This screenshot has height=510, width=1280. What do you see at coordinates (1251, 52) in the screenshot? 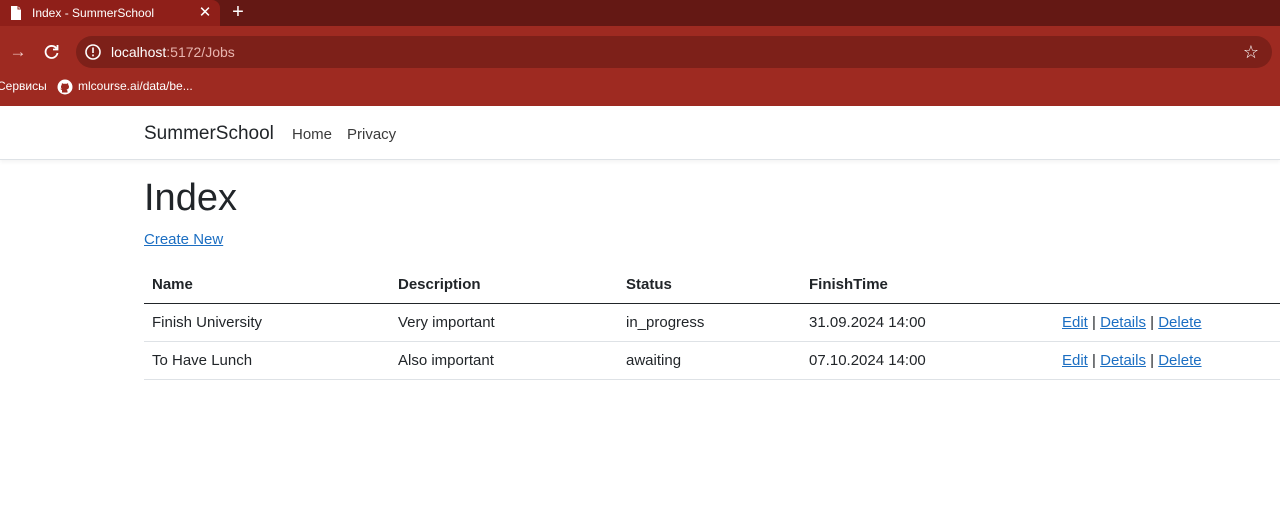
I see `bookmark-star-icon: ☆` at bounding box center [1251, 52].